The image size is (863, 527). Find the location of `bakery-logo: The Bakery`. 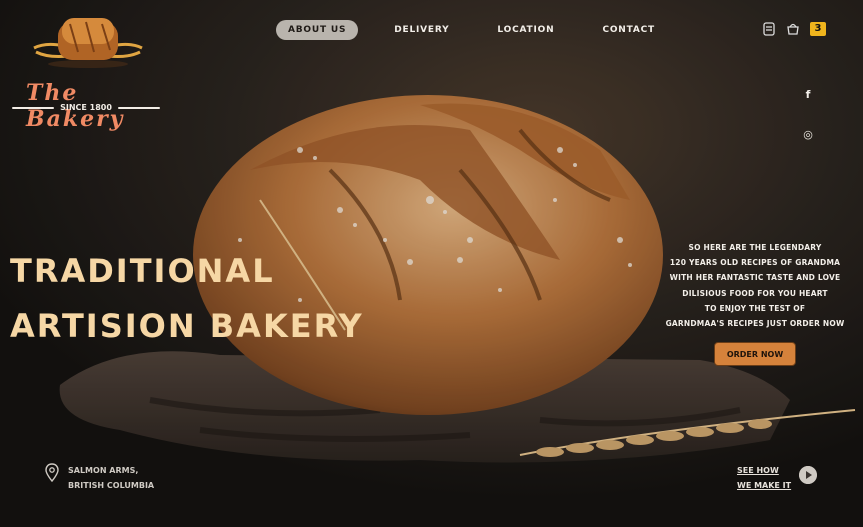

bakery-logo: The Bakery is located at coordinates (87, 71).